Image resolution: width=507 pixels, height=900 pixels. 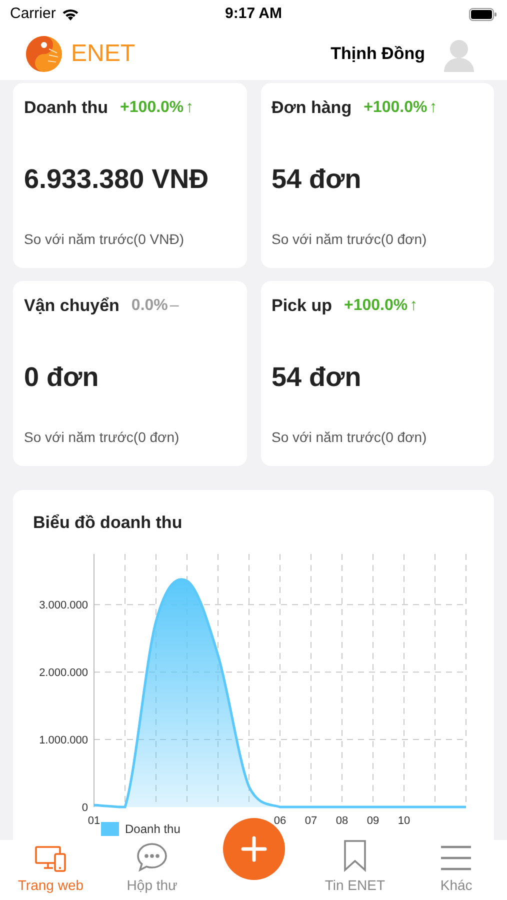 What do you see at coordinates (373, 819) in the screenshot?
I see `x-tick-label: 09` at bounding box center [373, 819].